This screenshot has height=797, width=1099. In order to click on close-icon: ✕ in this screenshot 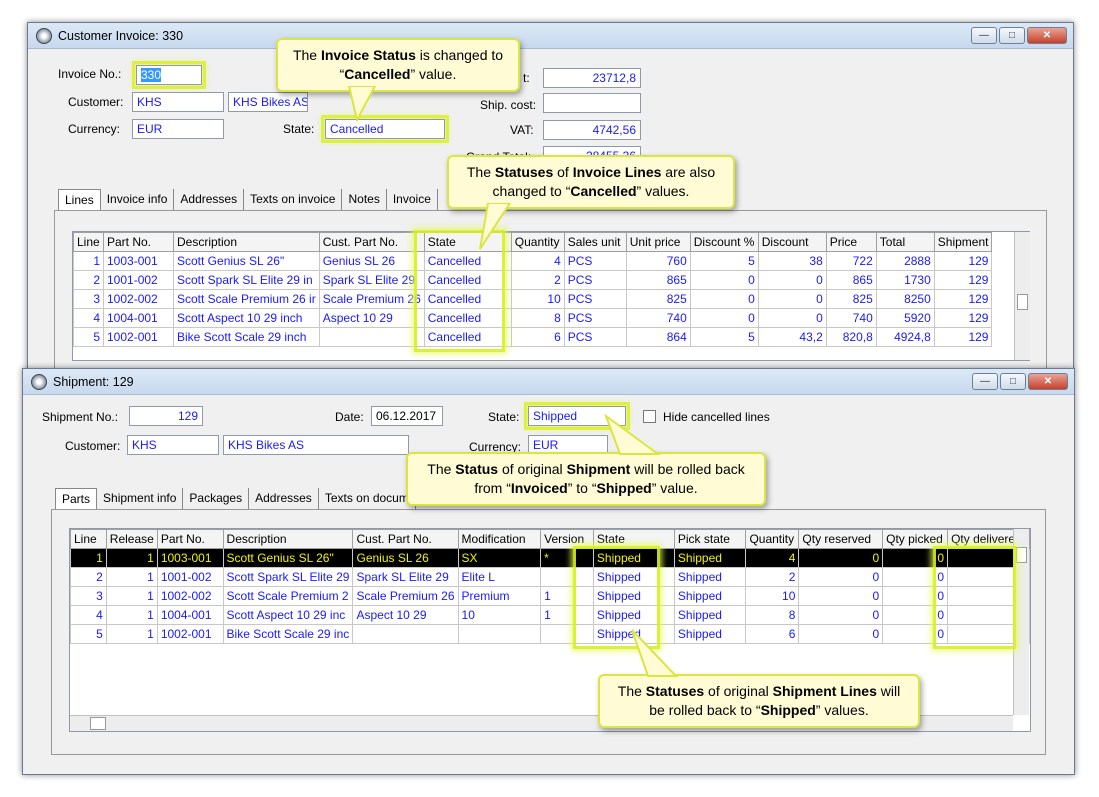, I will do `click(1047, 35)`.